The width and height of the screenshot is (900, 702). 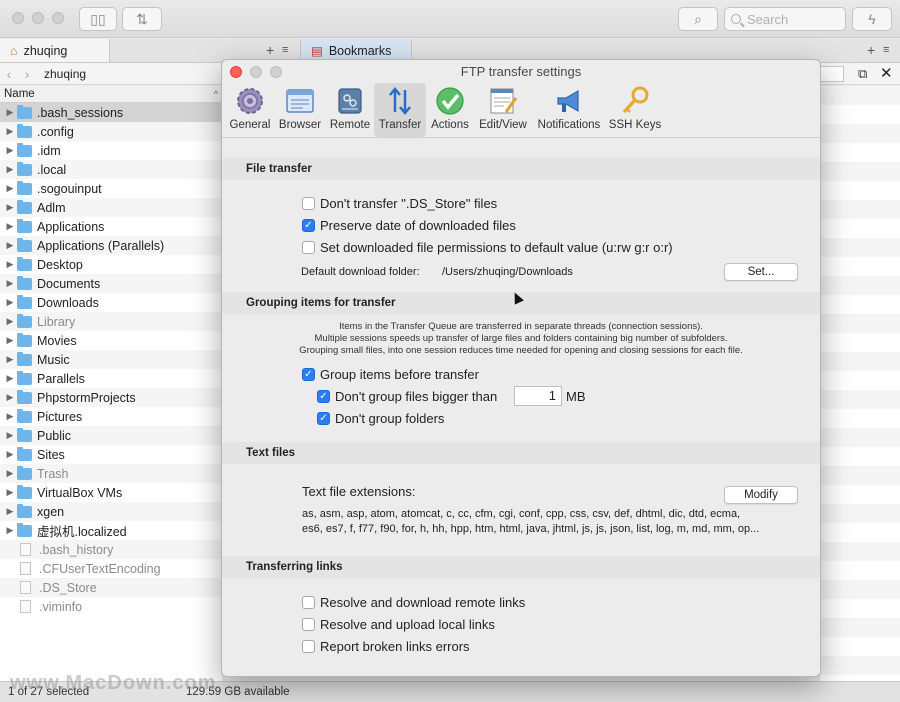 What do you see at coordinates (413, 602) in the screenshot?
I see `resolve-remote-links-checkbox: Resolve and download remote links` at bounding box center [413, 602].